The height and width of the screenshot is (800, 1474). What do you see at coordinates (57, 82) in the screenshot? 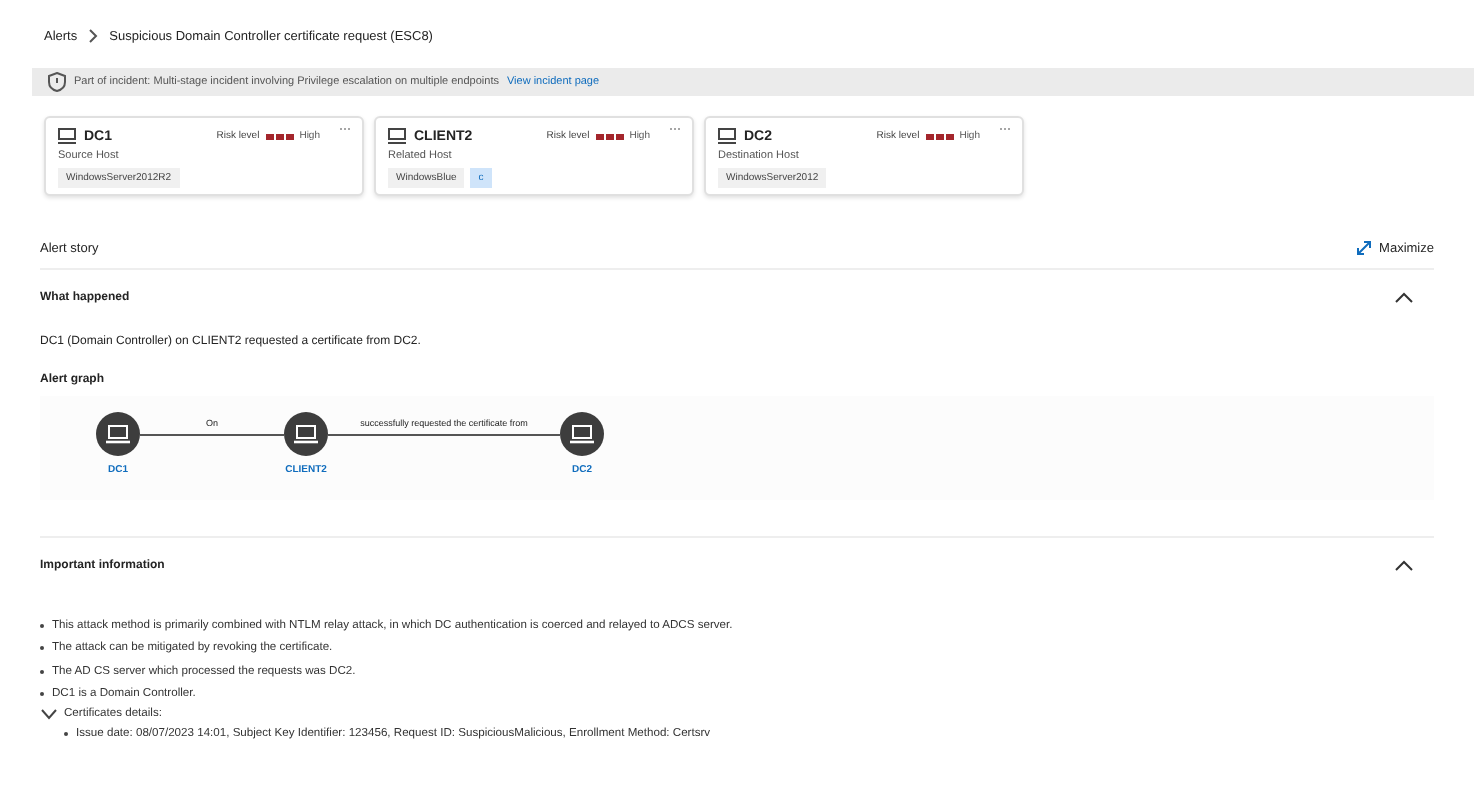
I see `shield-icon` at bounding box center [57, 82].